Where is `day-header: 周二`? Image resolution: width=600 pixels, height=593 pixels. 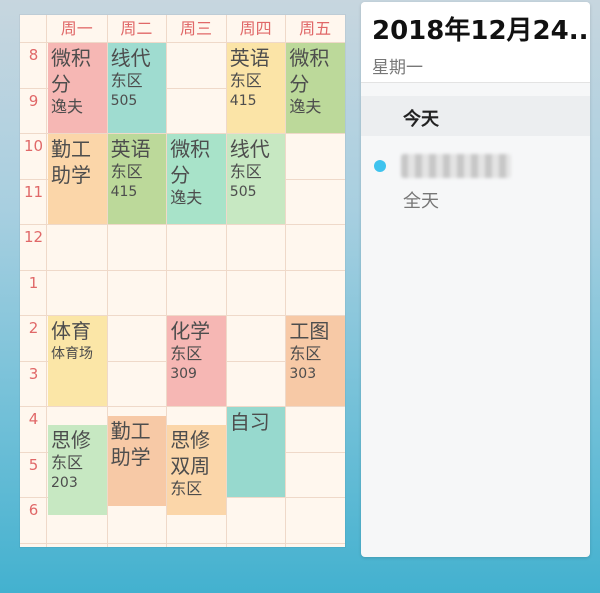
day-header: 周二 is located at coordinates (136, 28).